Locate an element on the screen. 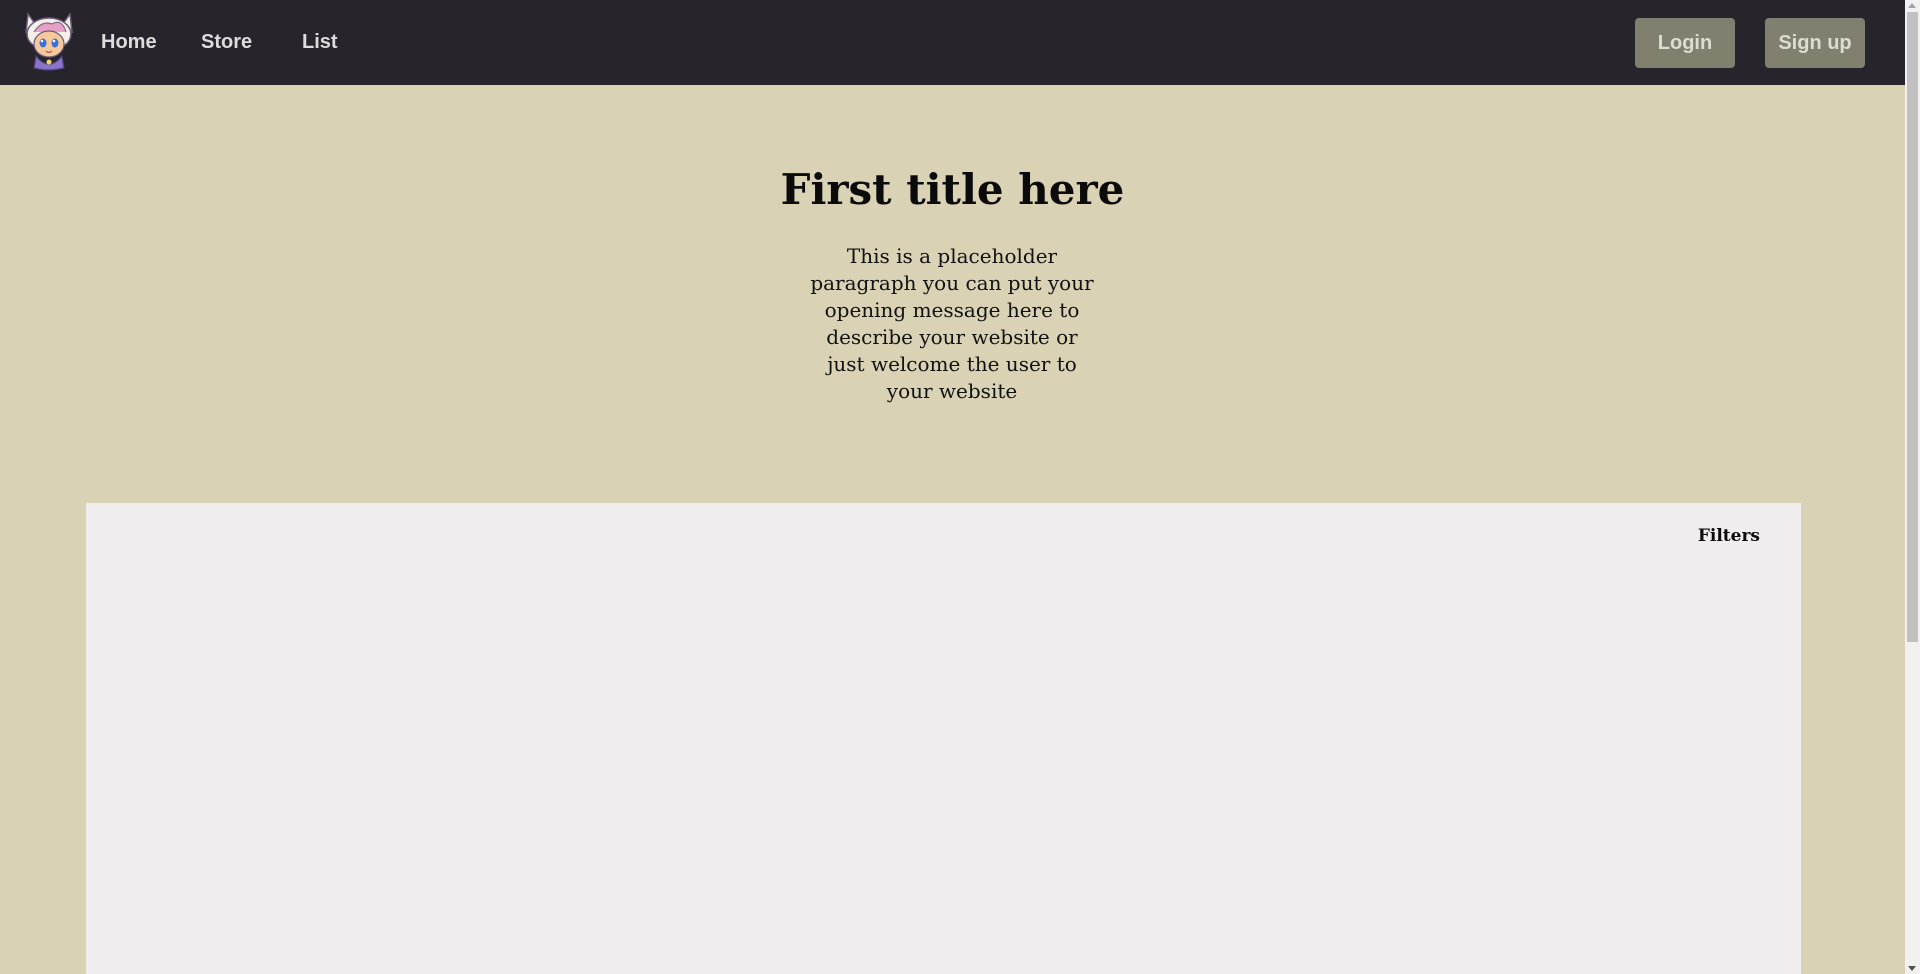 The width and height of the screenshot is (1920, 974). page-scrollbar is located at coordinates (1912, 487).